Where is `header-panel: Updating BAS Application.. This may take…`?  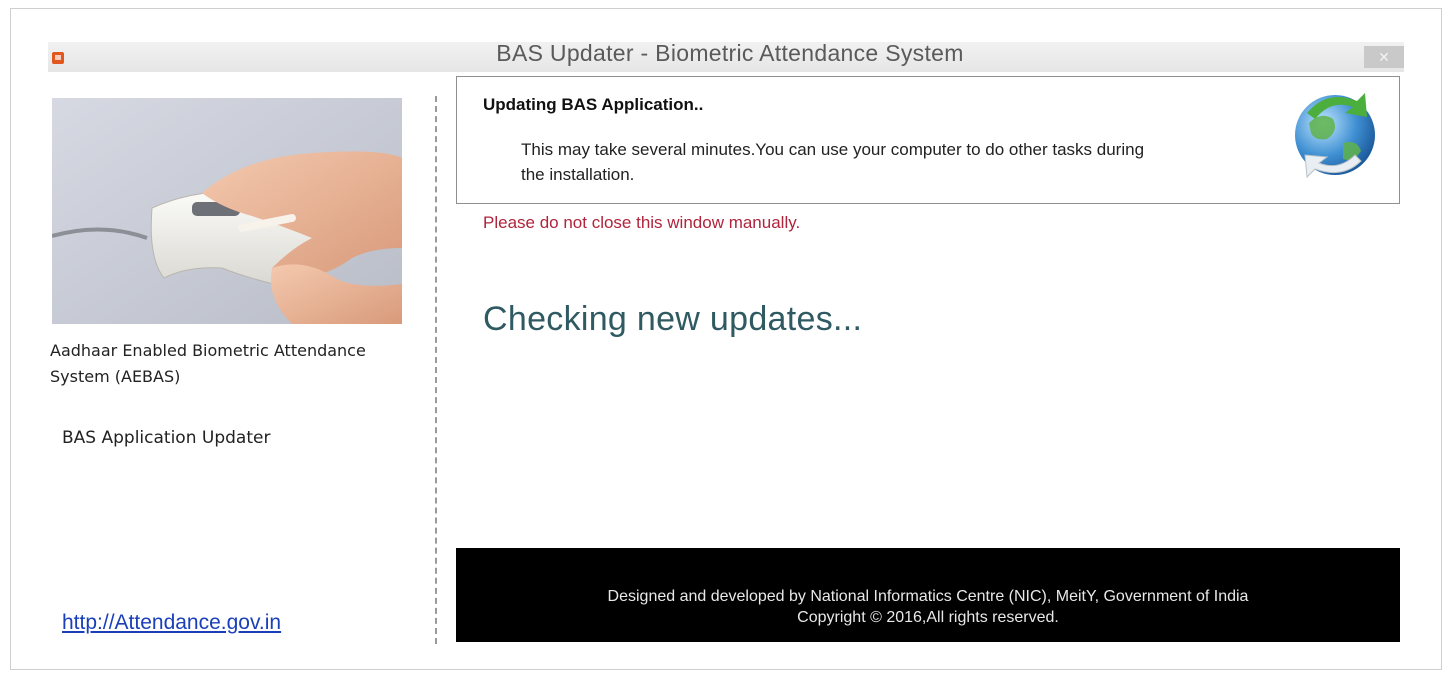
header-panel: Updating BAS Application.. This may take… is located at coordinates (928, 140).